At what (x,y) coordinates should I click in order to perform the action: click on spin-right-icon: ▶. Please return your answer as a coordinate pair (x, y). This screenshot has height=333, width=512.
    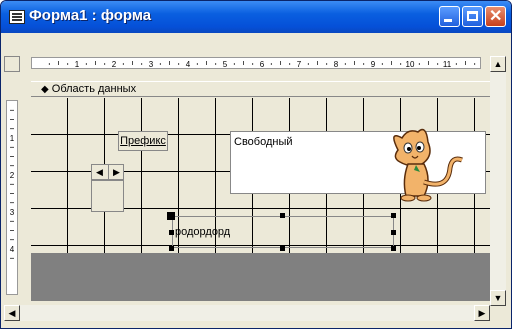
    Looking at the image, I should click on (116, 172).